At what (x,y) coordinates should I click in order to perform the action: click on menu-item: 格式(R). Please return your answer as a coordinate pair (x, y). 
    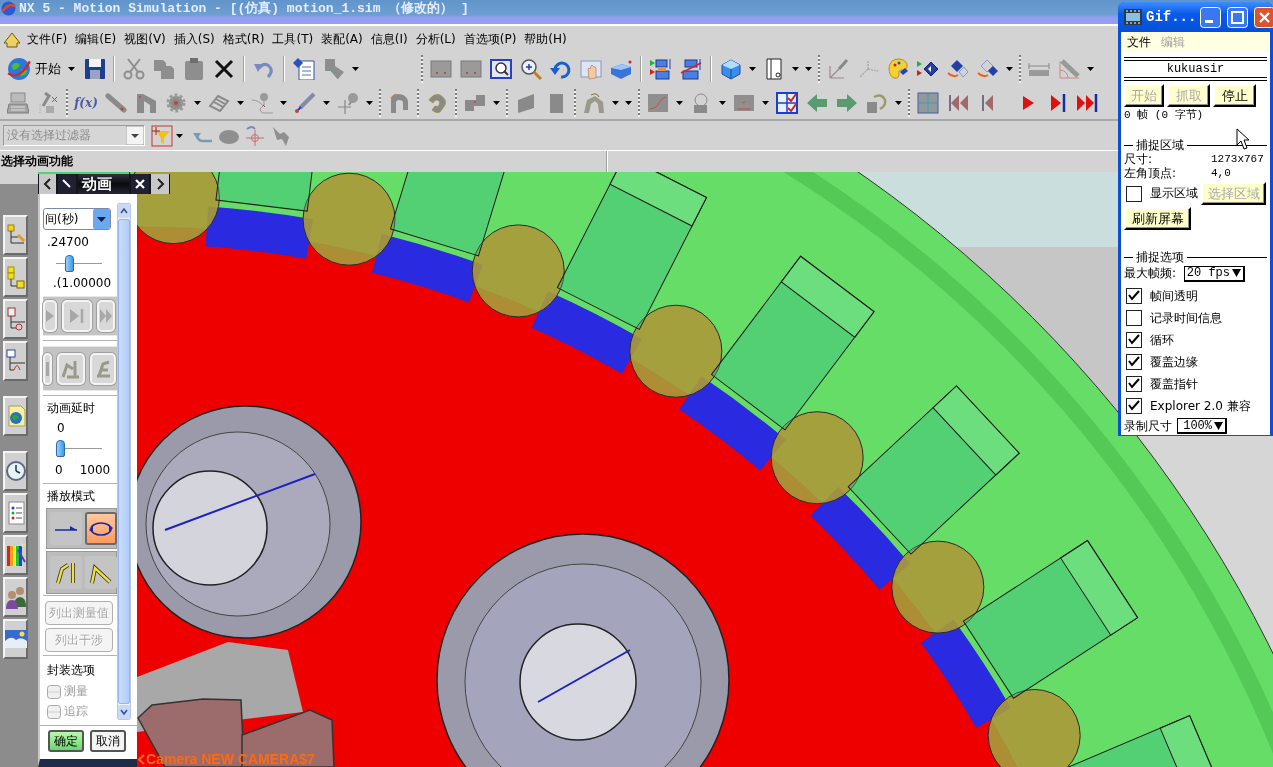
    Looking at the image, I should click on (243, 38).